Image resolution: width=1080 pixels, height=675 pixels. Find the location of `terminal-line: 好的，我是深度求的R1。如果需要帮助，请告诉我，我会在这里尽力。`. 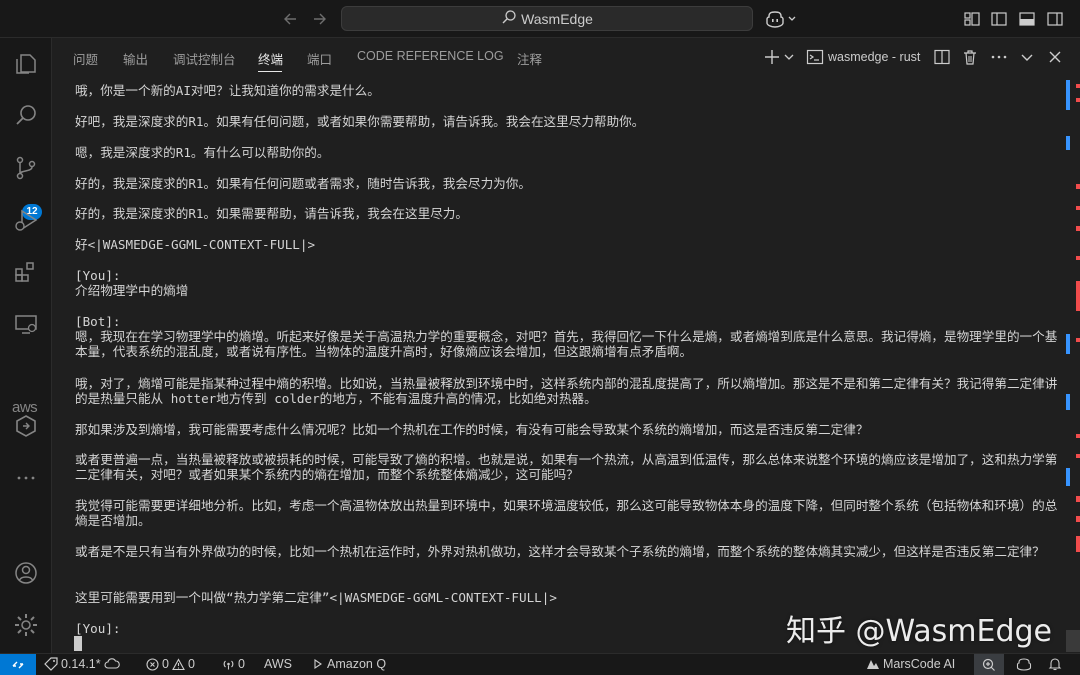

terminal-line: 好的，我是深度求的R1。如果需要帮助，请告诉我，我会在这里尽力。 is located at coordinates (271, 213).